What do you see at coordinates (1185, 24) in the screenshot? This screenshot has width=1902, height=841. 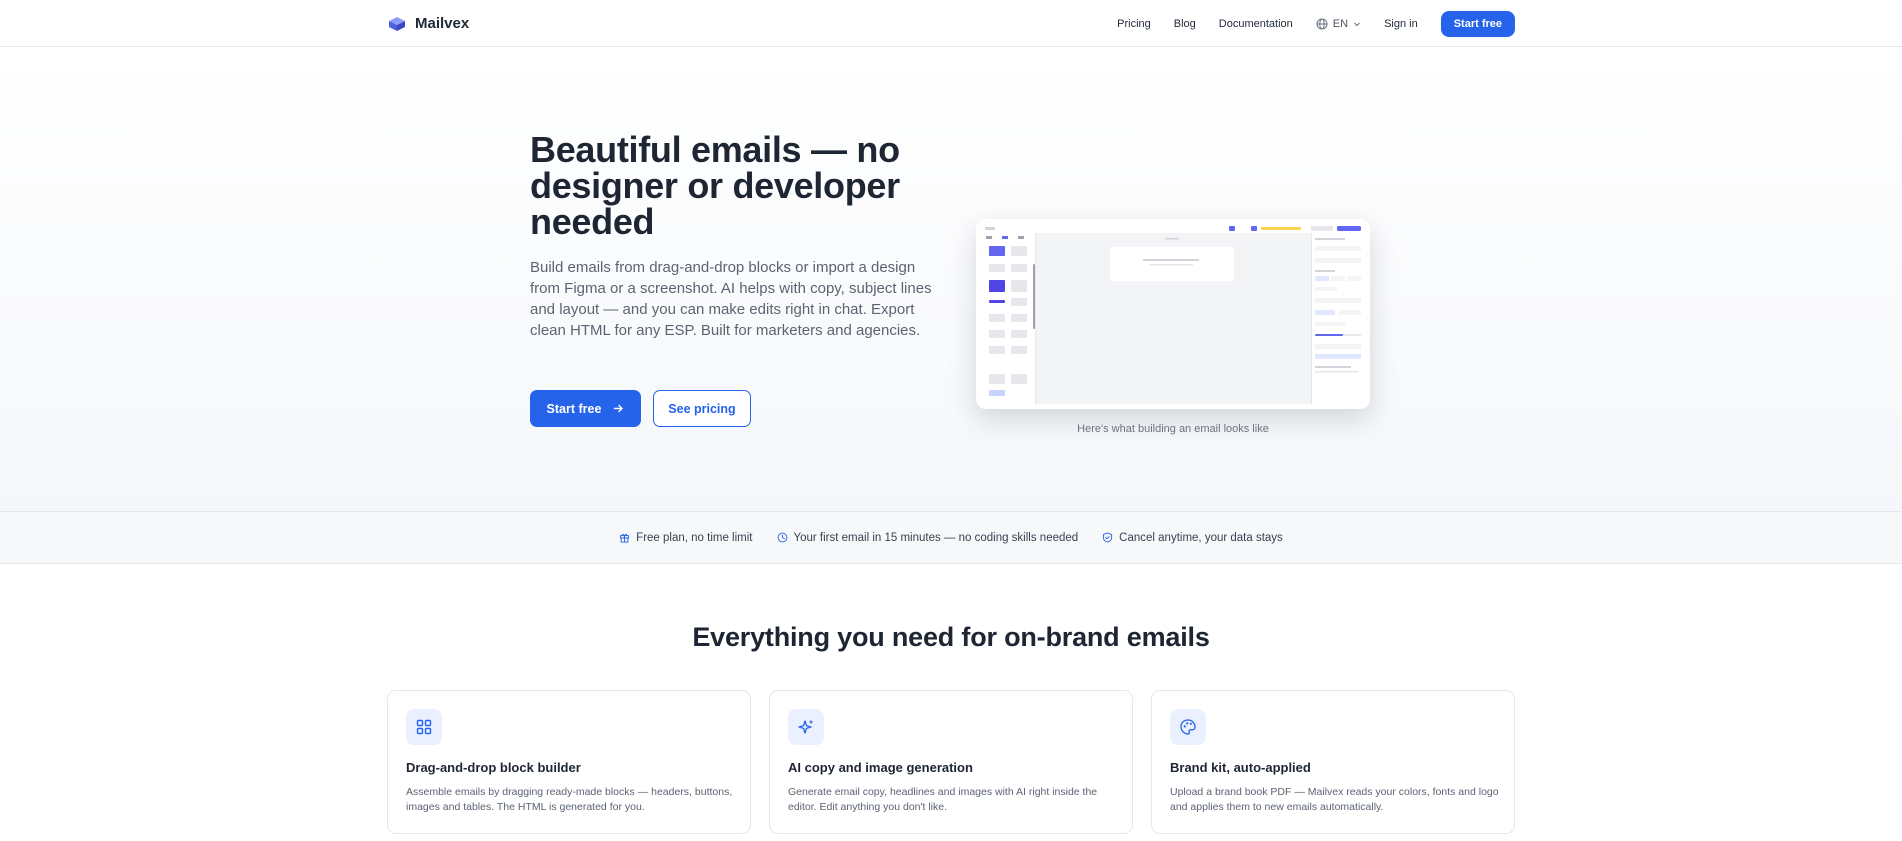 I see `nav-link-blog: Blog` at bounding box center [1185, 24].